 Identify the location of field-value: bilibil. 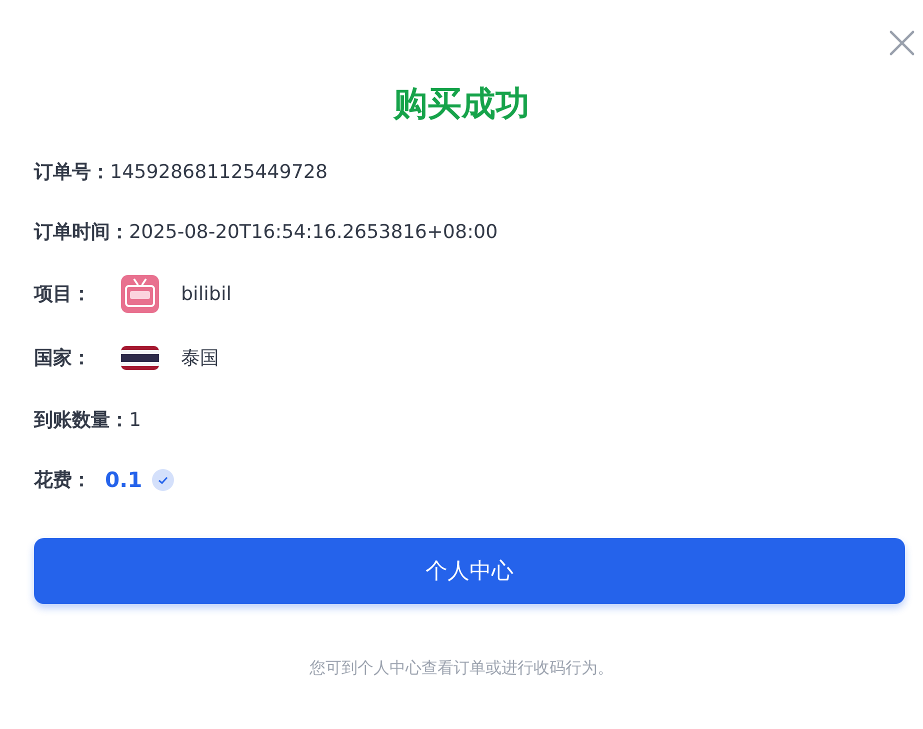
(206, 294).